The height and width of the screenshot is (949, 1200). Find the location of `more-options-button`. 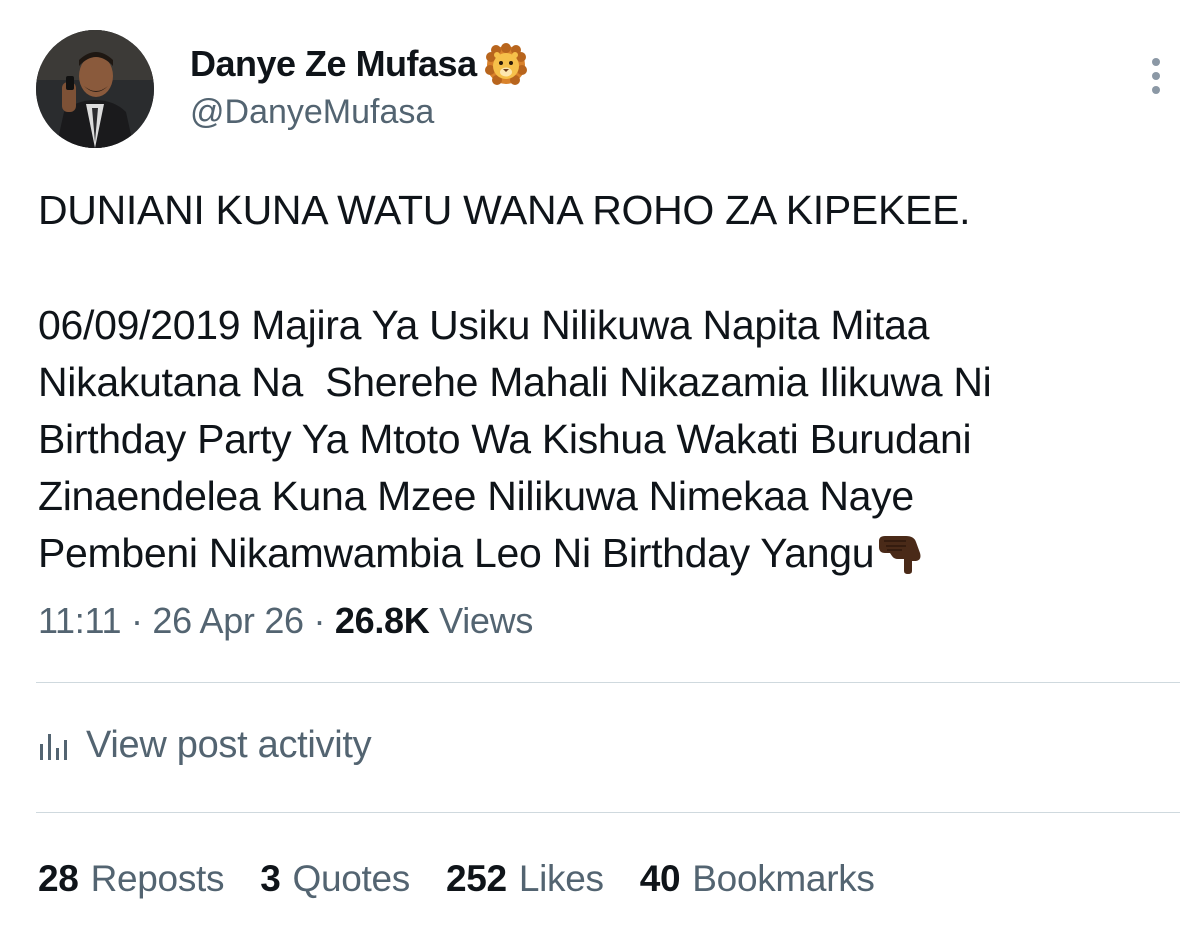

more-options-button is located at coordinates (1156, 76).